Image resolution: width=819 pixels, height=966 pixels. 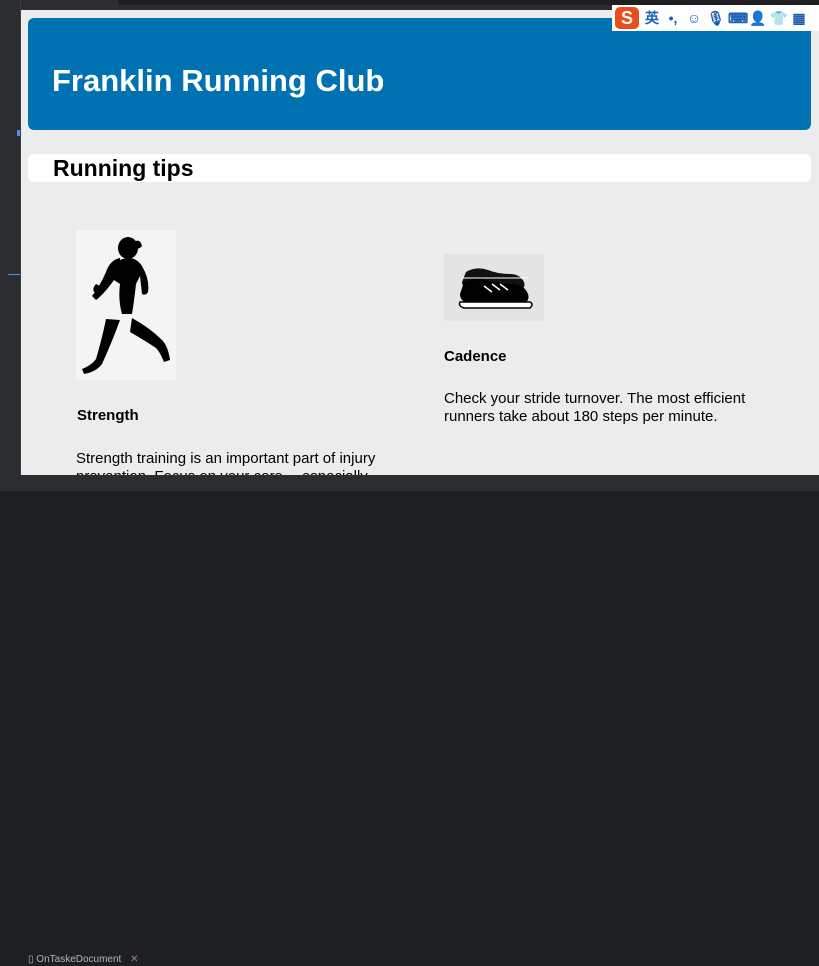 What do you see at coordinates (419, 74) in the screenshot?
I see `site-banner: Franklin Running Club` at bounding box center [419, 74].